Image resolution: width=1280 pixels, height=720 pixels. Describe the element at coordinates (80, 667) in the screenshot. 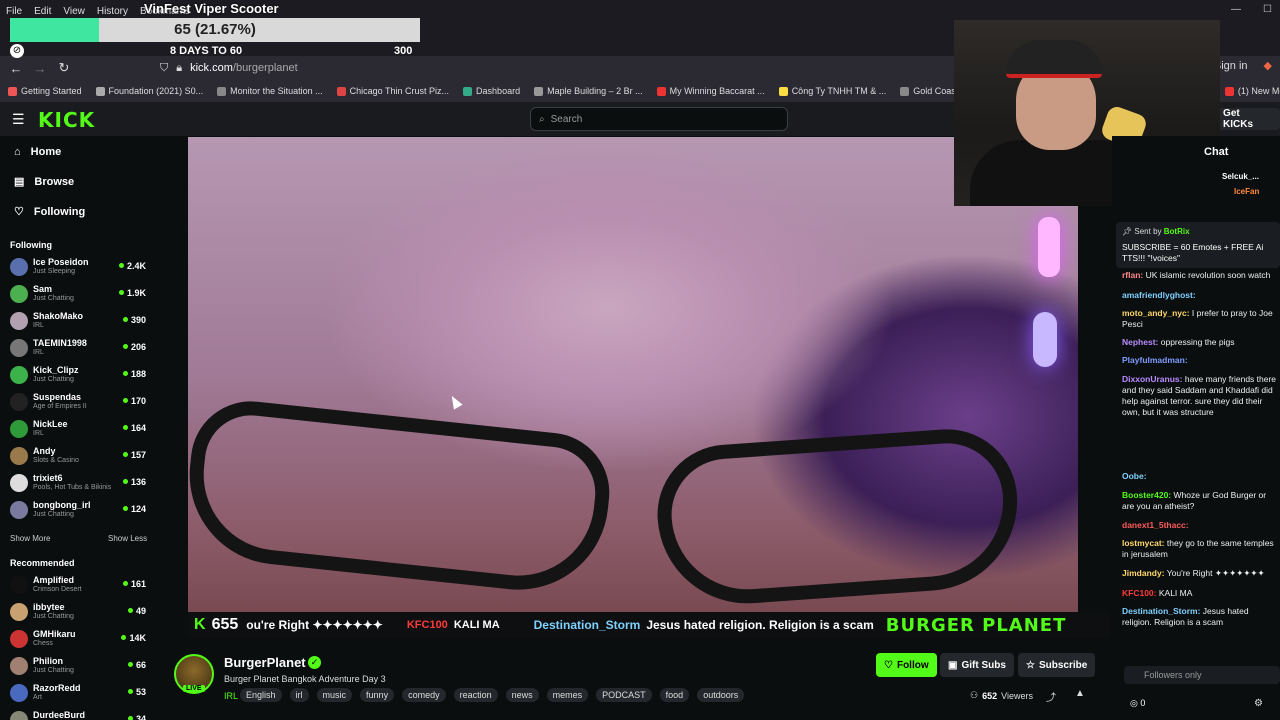

I see `sidebar-channel-philion: Philion Just Chatting 66` at that location.